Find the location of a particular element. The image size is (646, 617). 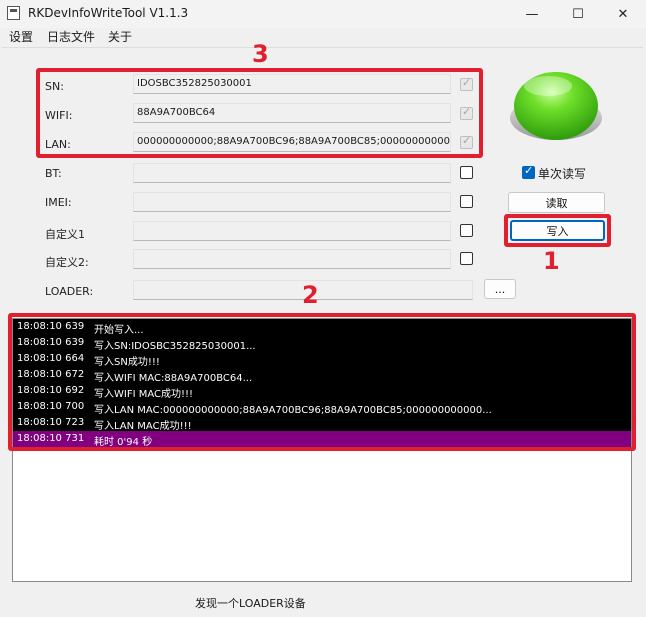

window-title: RKDevInfoWriteTool V1.1.3 is located at coordinates (108, 13).